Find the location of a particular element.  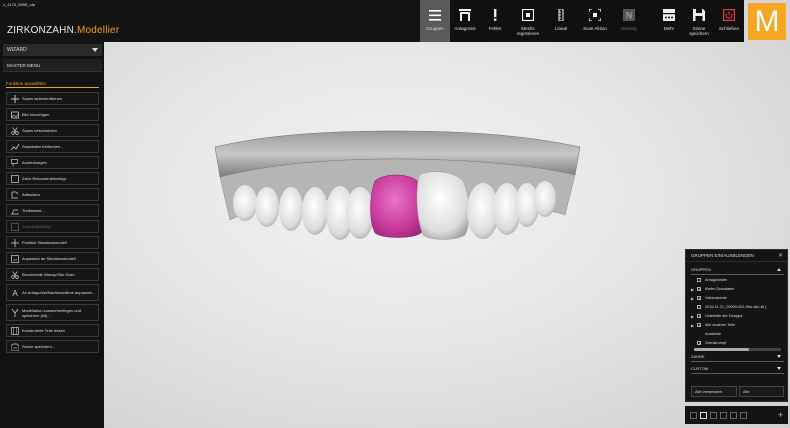

toolbar-gruppen-button: Gruppen is located at coordinates (435, 21).